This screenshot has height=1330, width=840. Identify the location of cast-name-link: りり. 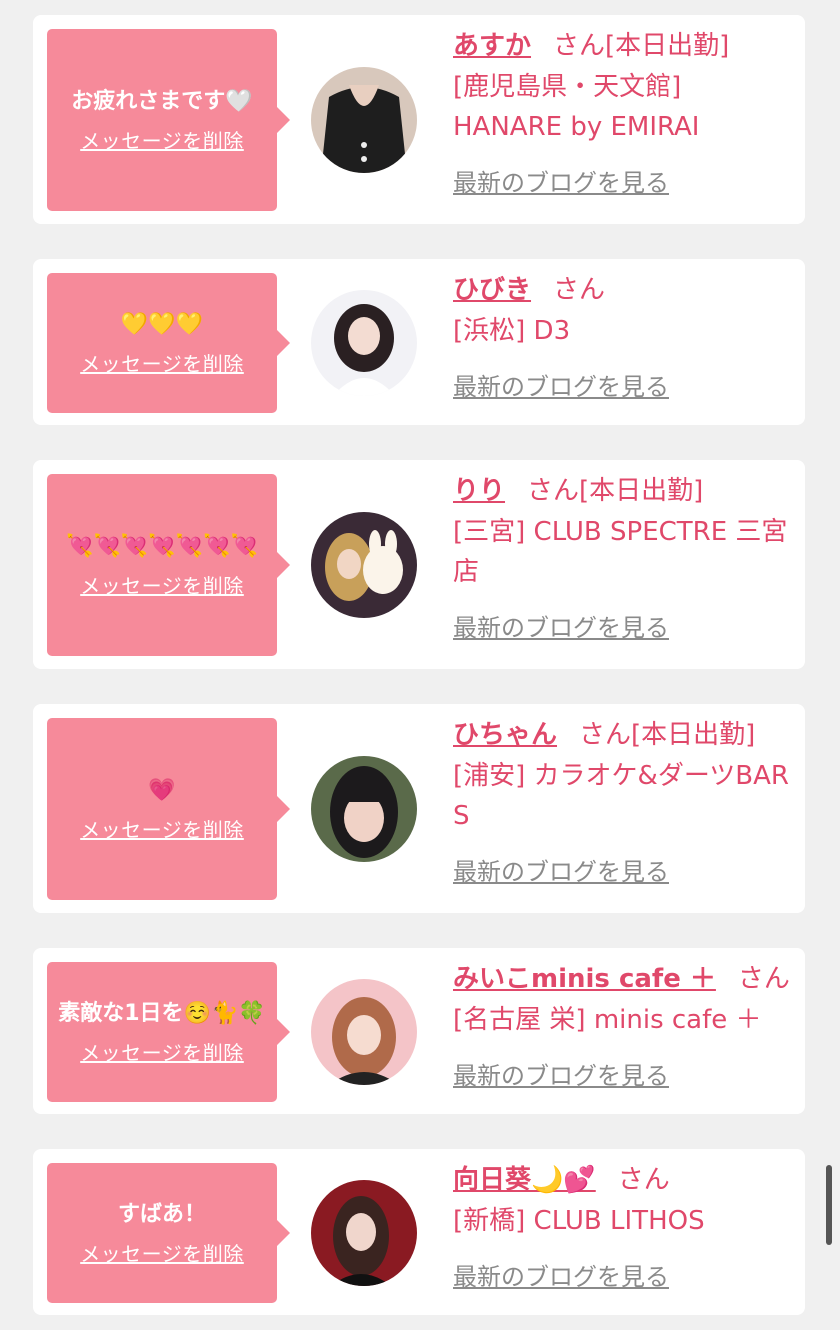
(479, 491).